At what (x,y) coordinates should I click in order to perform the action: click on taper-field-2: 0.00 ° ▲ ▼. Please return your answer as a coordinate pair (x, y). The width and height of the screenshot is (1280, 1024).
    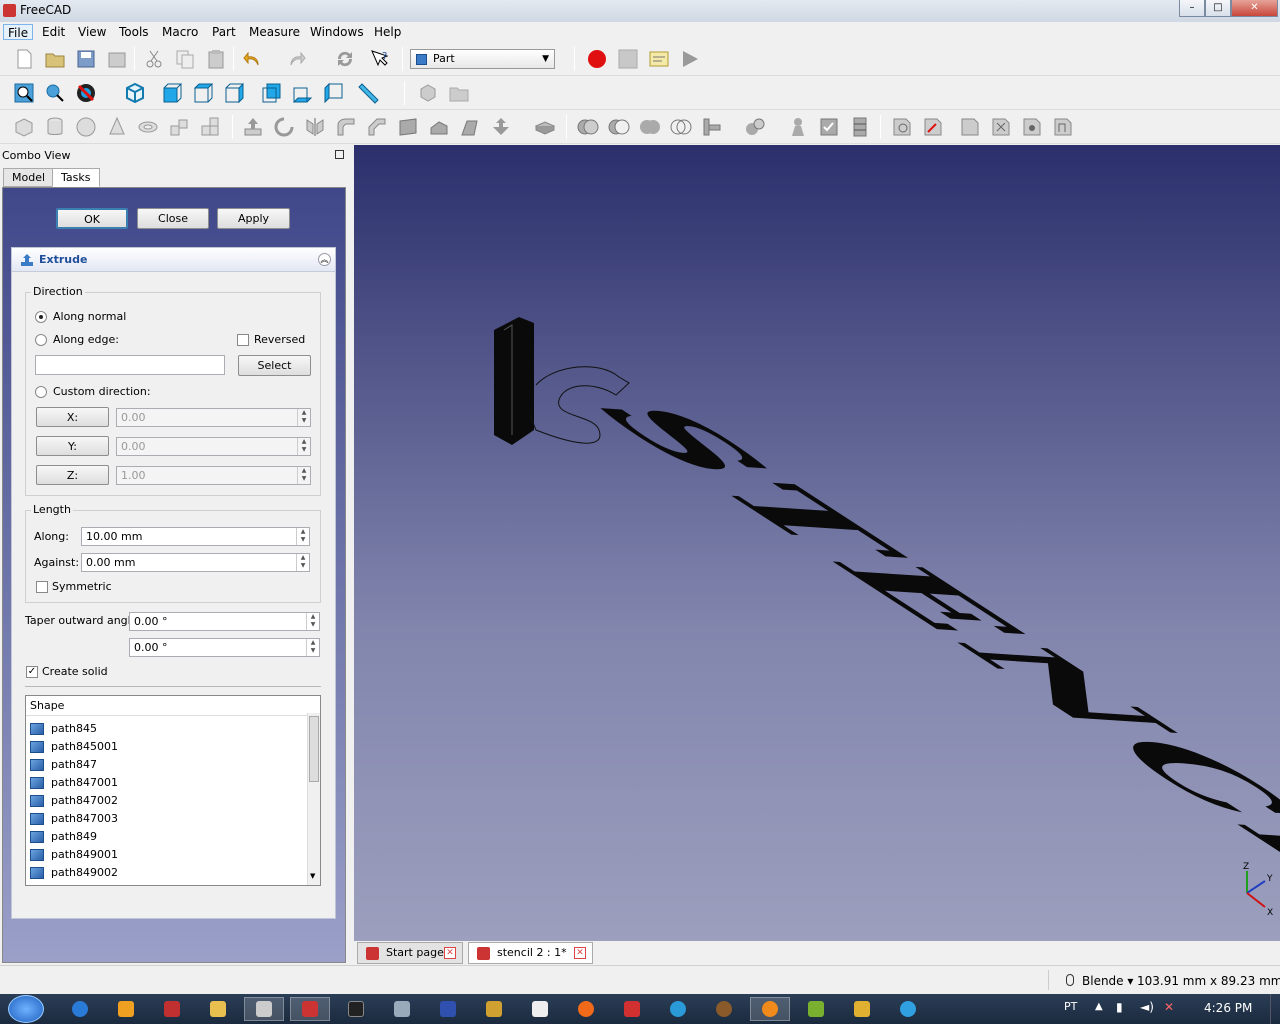
    Looking at the image, I should click on (224, 647).